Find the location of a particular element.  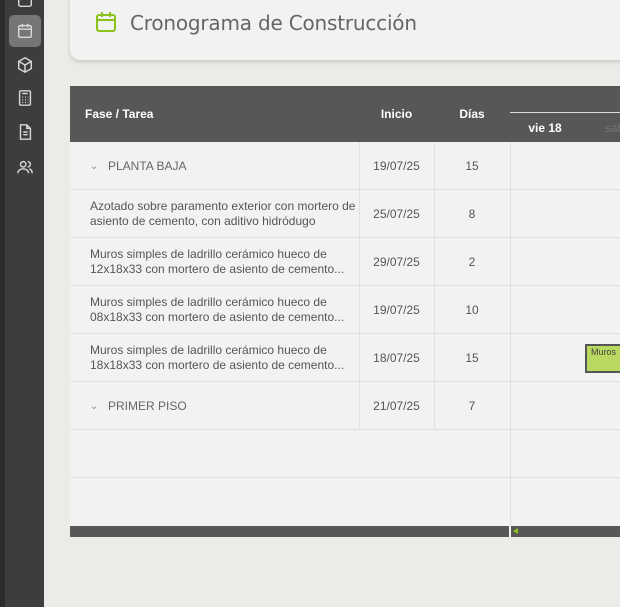

square-icon is located at coordinates (25, 4).